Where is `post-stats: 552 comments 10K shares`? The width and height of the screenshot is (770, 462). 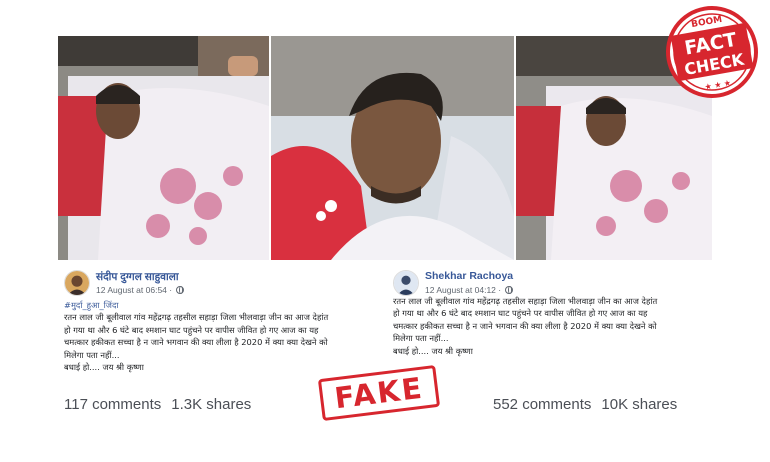 post-stats: 552 comments 10K shares is located at coordinates (585, 404).